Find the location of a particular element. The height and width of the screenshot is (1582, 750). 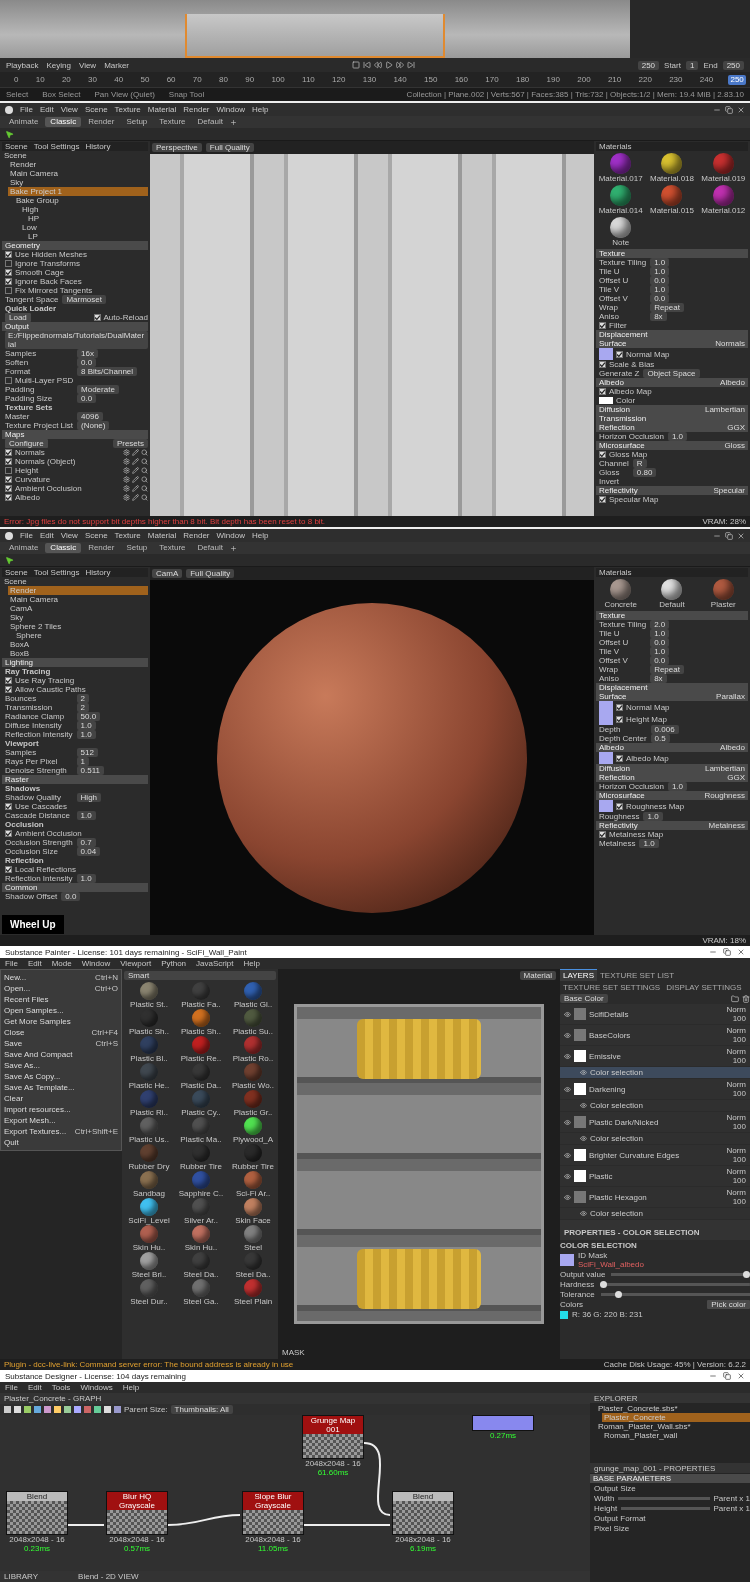

subsection-title: Reflection is located at coordinates (24, 860).